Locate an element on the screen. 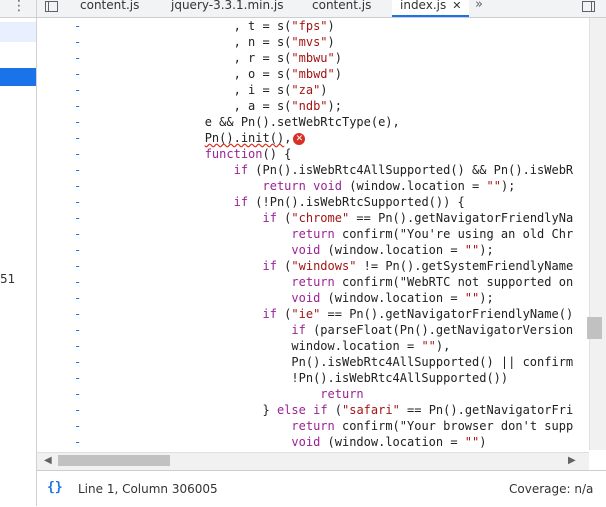 This screenshot has width=606, height=507. toggle-navigator-icon is located at coordinates (51, 6).